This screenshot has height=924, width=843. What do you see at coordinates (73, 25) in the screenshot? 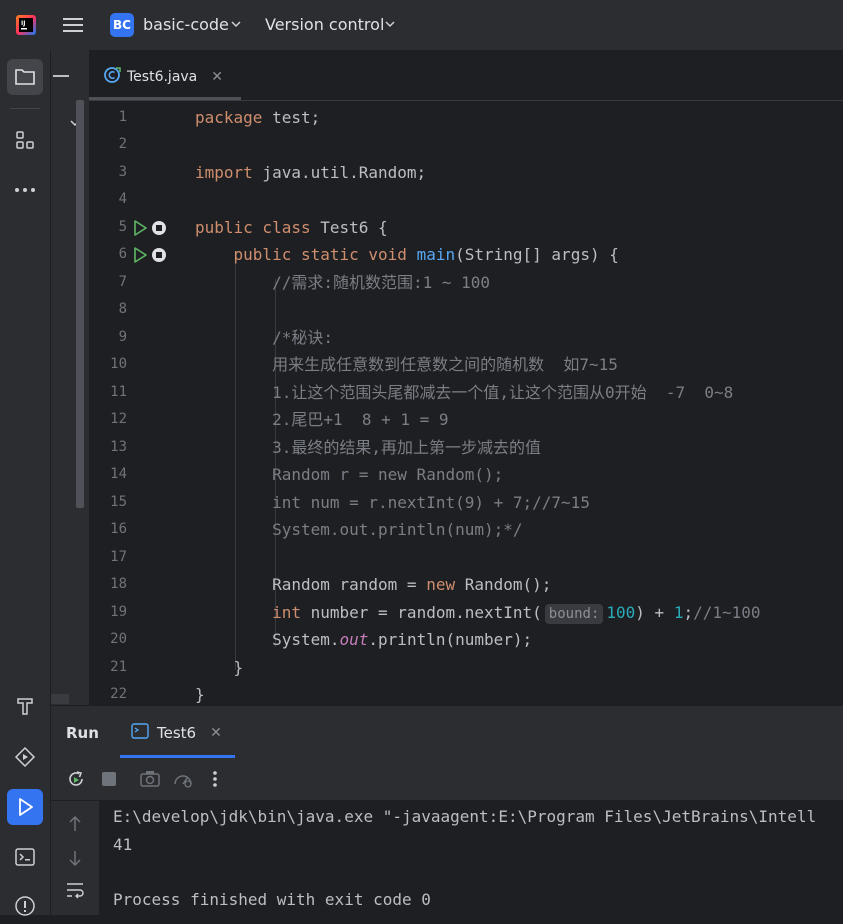
I see `main-menu-icon` at bounding box center [73, 25].